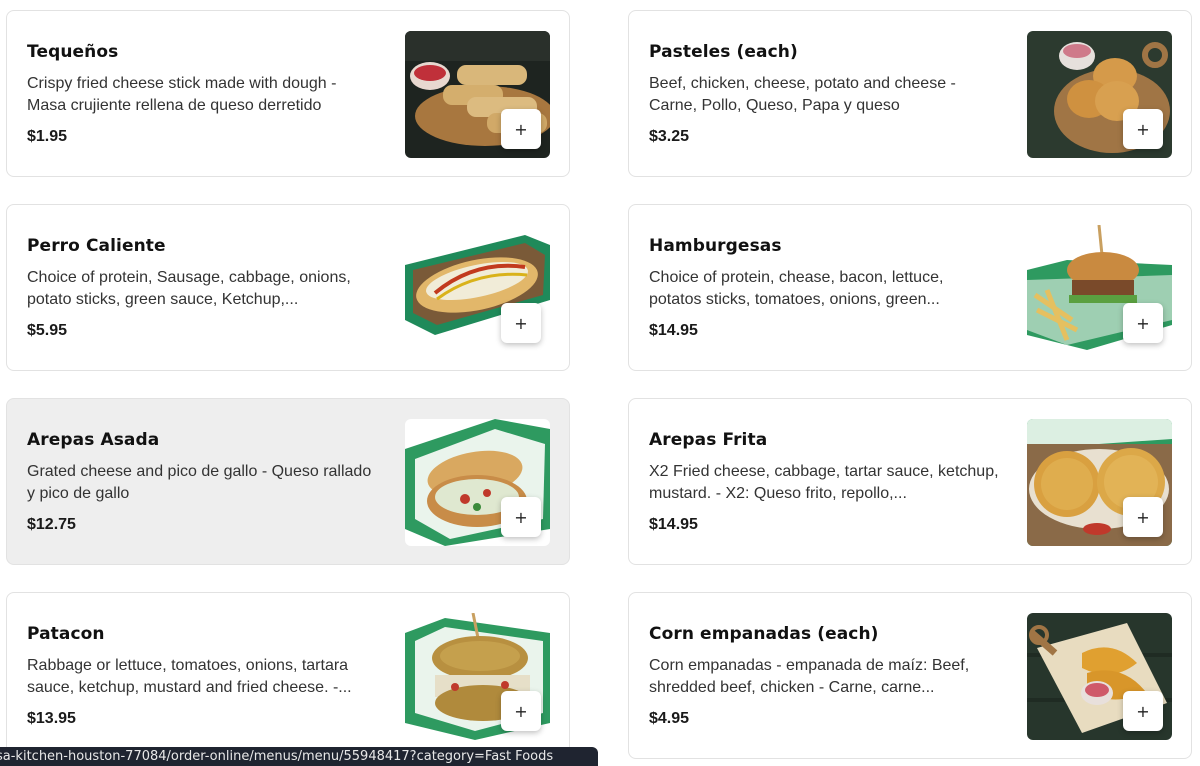 The width and height of the screenshot is (1200, 766). What do you see at coordinates (723, 52) in the screenshot?
I see `item-title: Pasteles (each)` at bounding box center [723, 52].